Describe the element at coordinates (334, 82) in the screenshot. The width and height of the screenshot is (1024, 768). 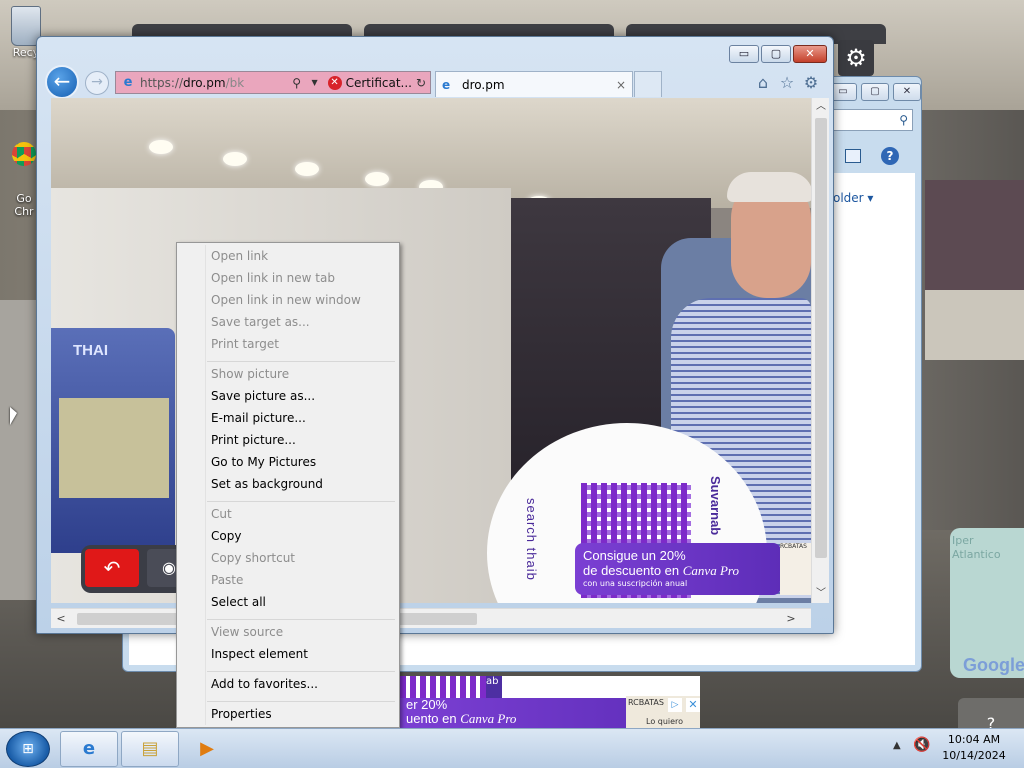
I see `certificate-error-icon: ✕` at that location.